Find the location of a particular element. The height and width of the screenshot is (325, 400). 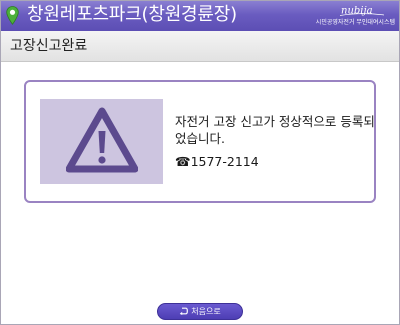

location-pin-icon is located at coordinates (12, 15).